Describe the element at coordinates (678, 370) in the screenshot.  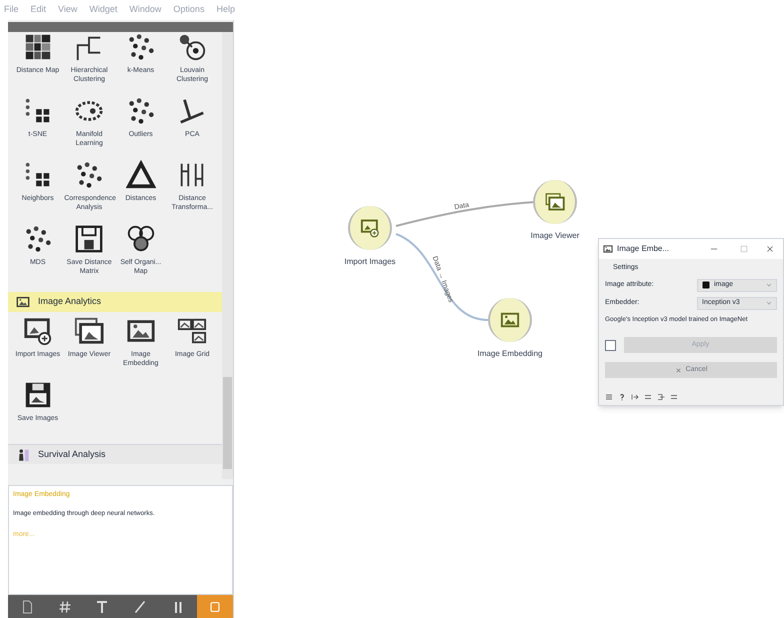
I see `stop-icon` at that location.